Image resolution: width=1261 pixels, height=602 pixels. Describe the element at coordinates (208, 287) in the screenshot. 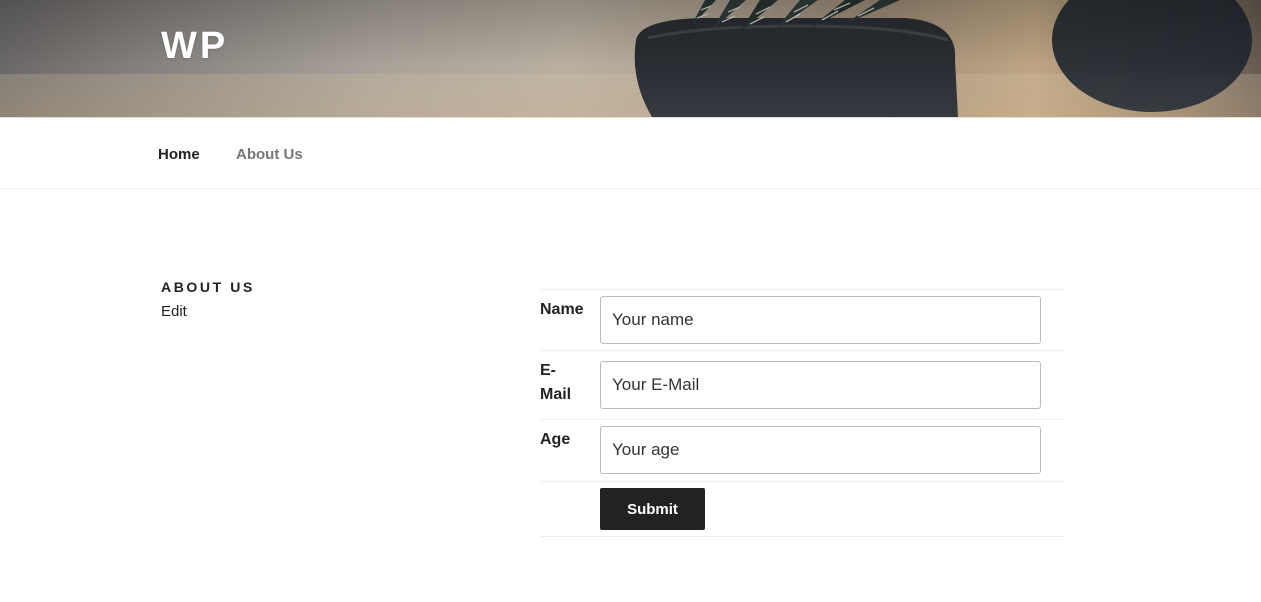

I see `page-title: ABOUT US` at that location.